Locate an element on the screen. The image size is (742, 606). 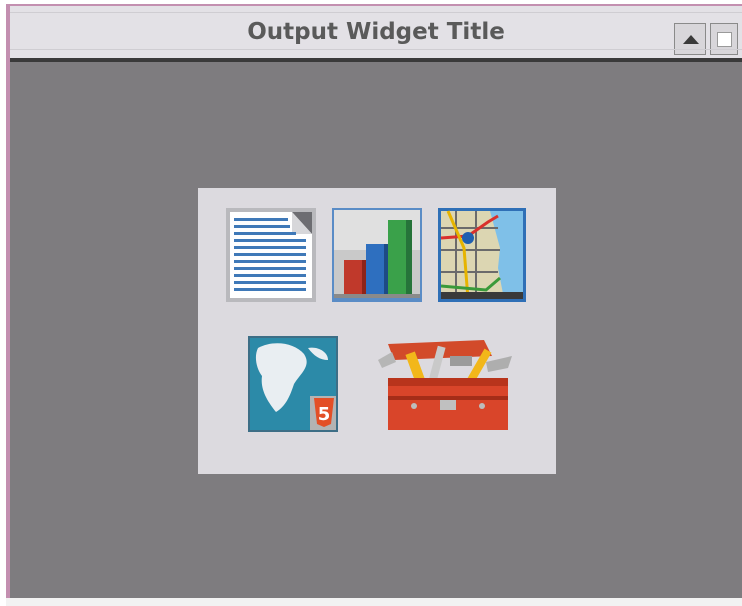
document-icon is located at coordinates (271, 255).